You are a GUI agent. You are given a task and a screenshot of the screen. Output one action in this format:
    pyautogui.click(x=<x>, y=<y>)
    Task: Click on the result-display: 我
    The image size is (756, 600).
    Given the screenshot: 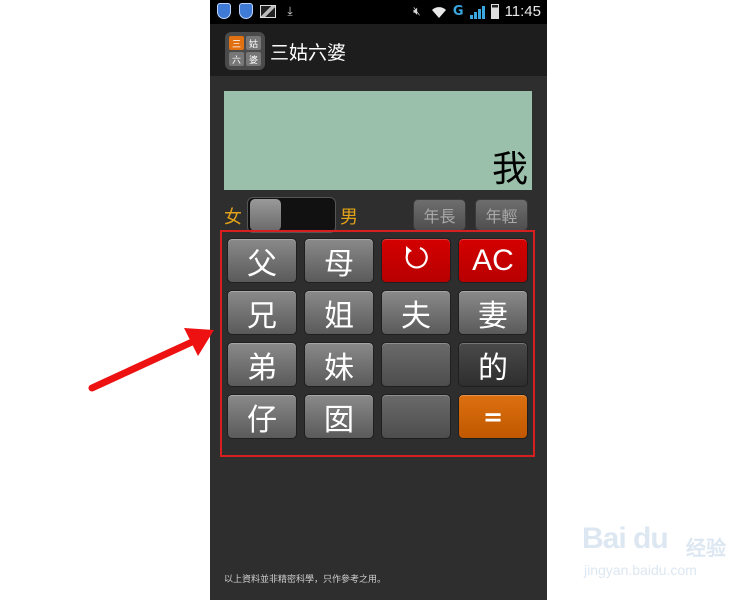 What is the action you would take?
    pyautogui.click(x=378, y=140)
    